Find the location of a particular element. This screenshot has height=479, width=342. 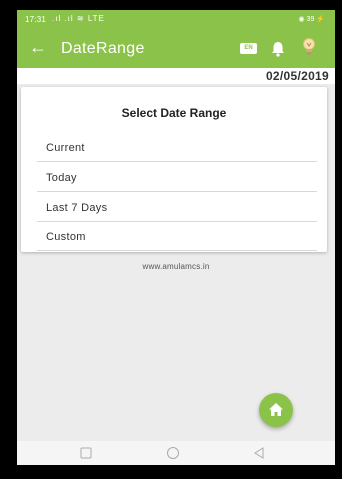

back-triangle-icon is located at coordinates (259, 453).